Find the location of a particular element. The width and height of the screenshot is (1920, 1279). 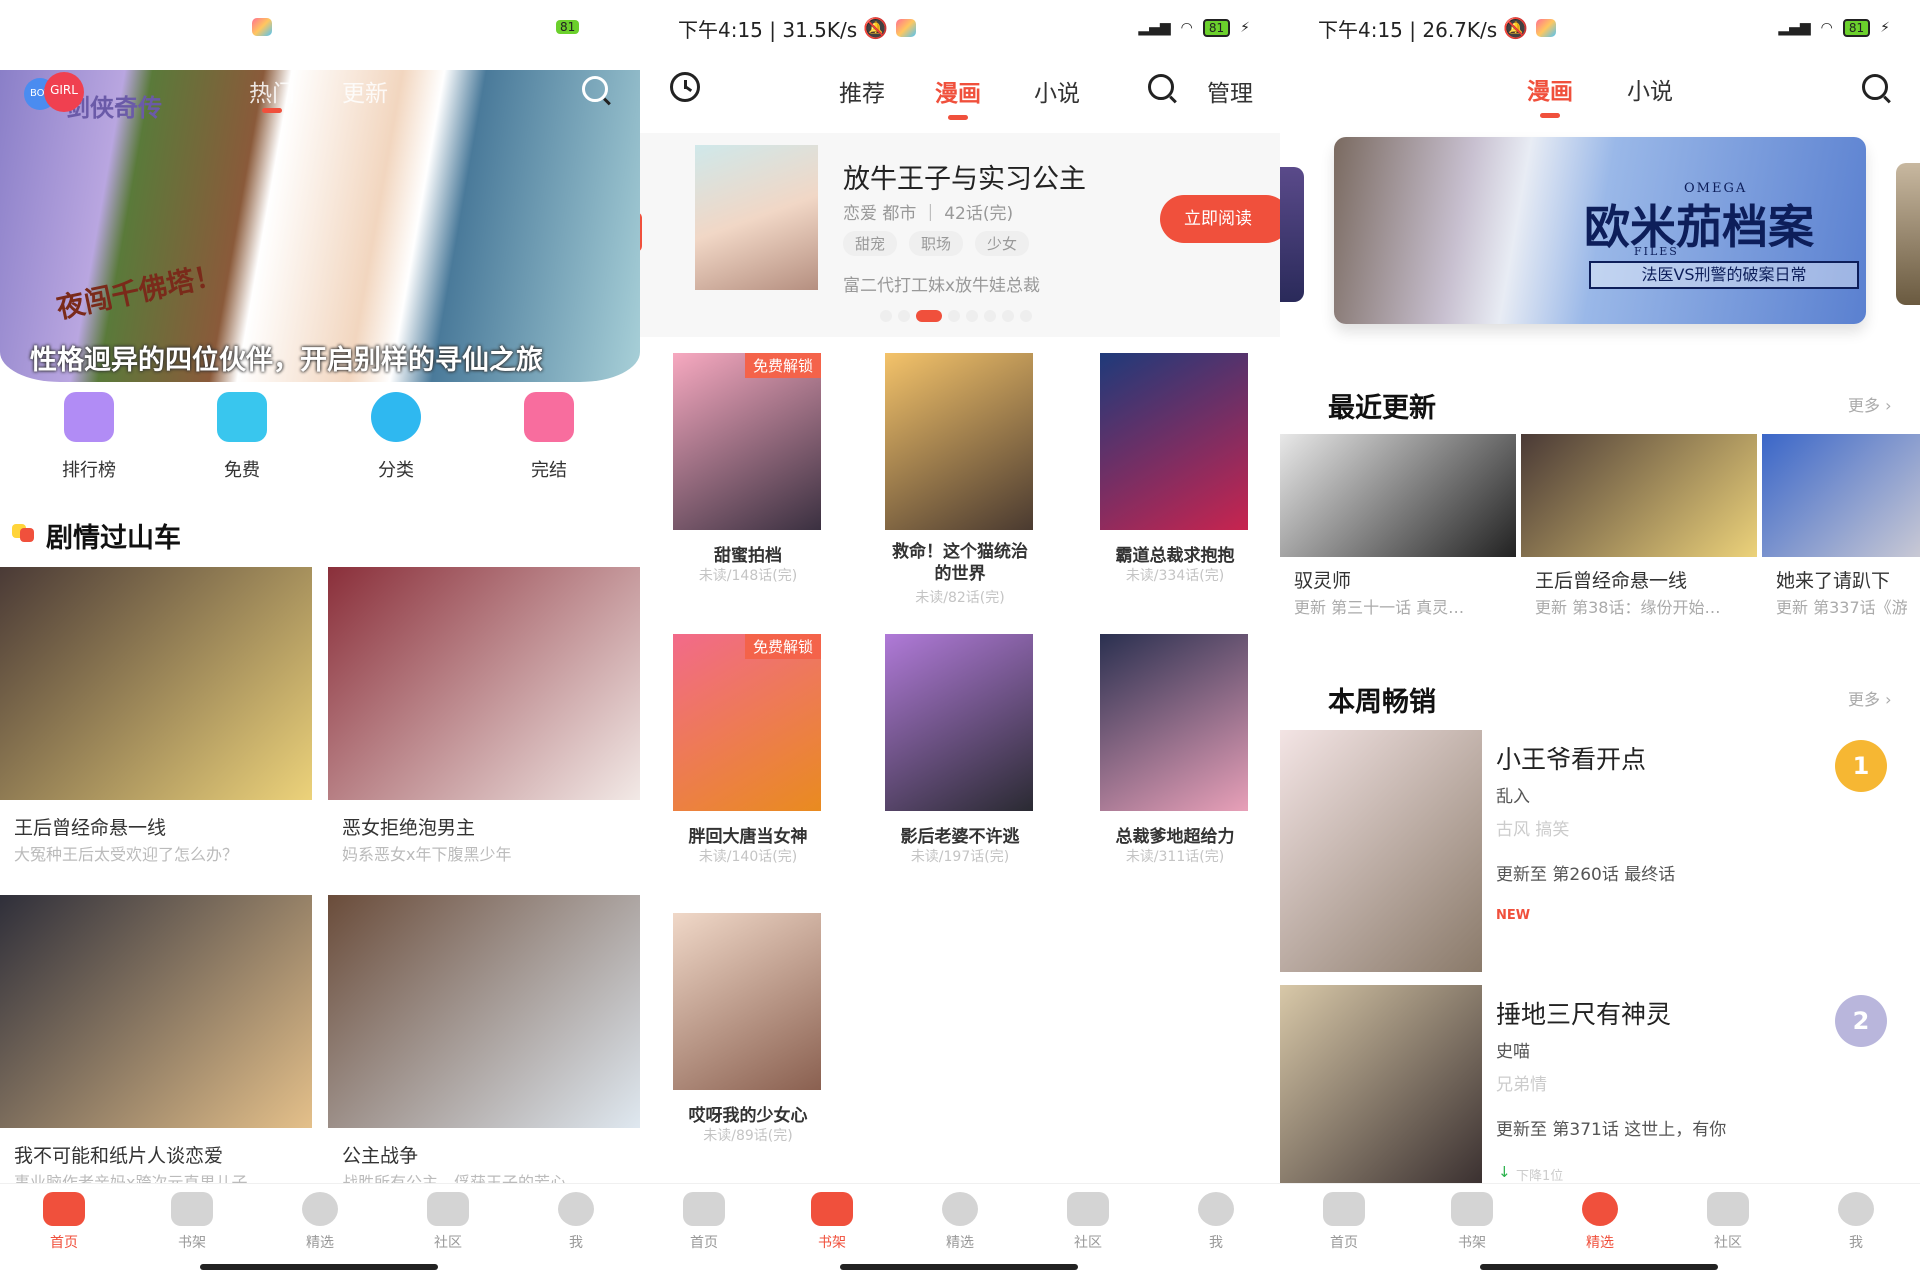

hero-banner: 剑侠奇传 夜闯千佛塔！ 性格迥异的四位伙伴，开启别样的寻仙之旅 is located at coordinates (320, 226).